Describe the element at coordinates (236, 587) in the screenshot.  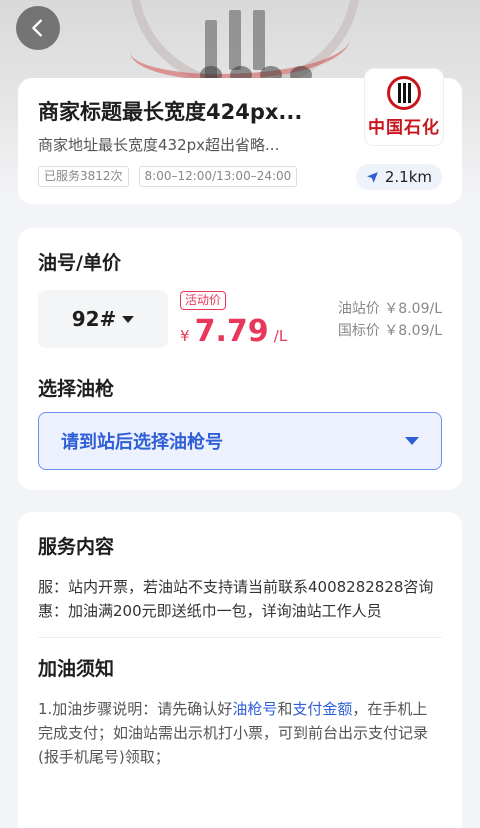
I see `invoice-line: 服：站内开票，若油站不支持请当前联系4008282828咨询` at that location.